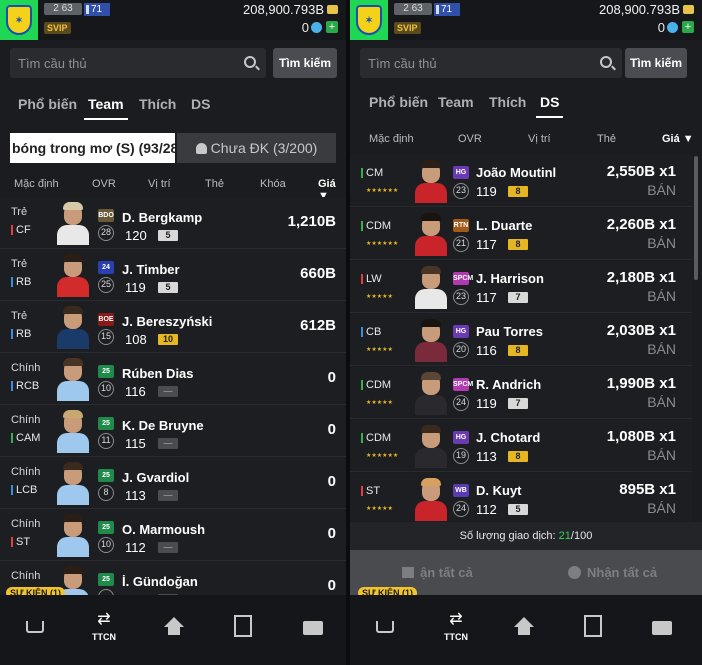  I want to click on home-base-right, so click(524, 631).